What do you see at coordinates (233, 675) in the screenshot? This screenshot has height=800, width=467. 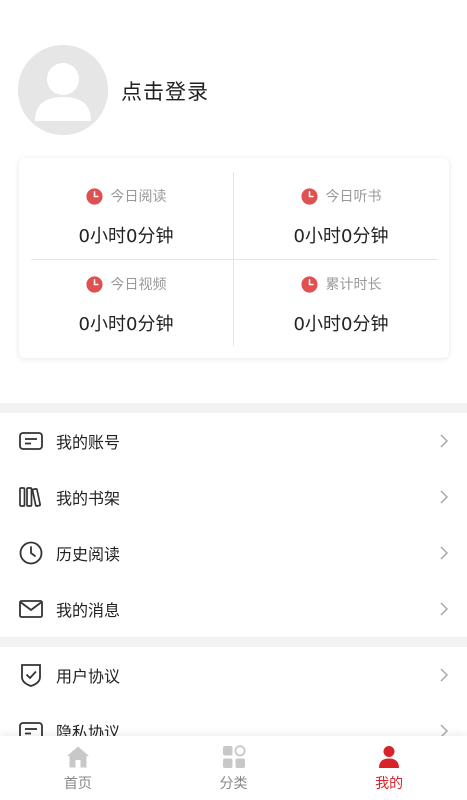 I see `menu-item-user-agreement: 用户协议` at bounding box center [233, 675].